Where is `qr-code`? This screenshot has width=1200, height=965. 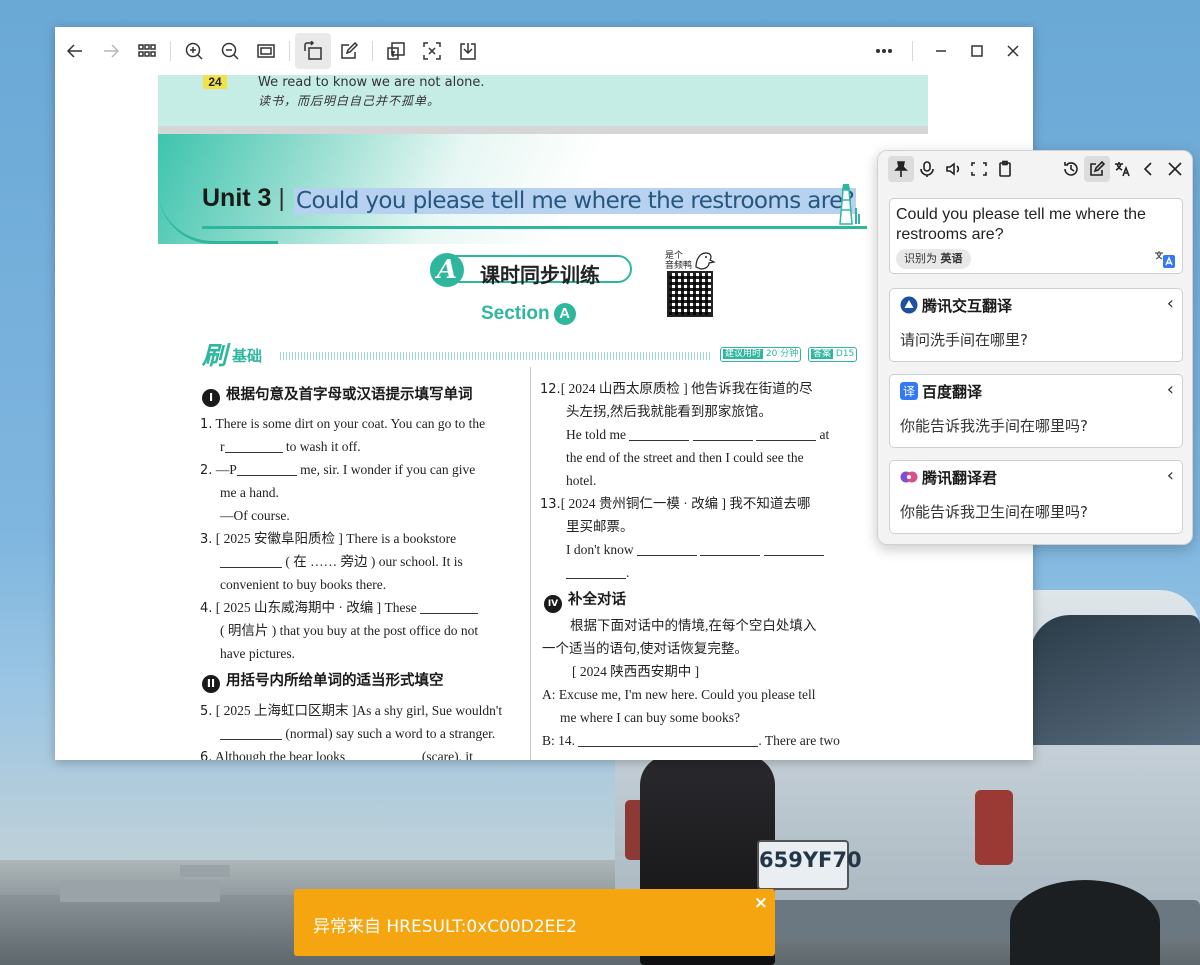 qr-code is located at coordinates (690, 294).